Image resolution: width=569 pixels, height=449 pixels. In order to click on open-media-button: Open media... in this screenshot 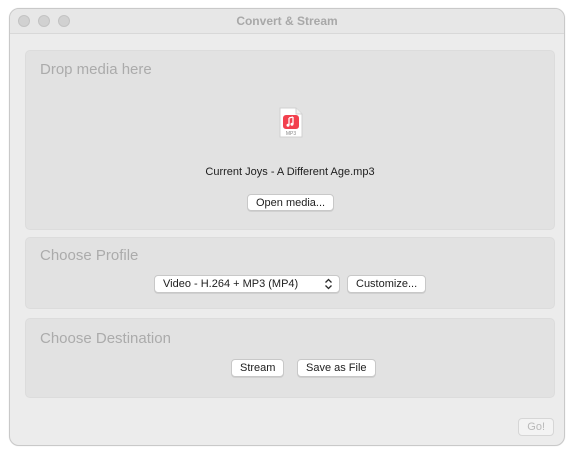, I will do `click(291, 202)`.